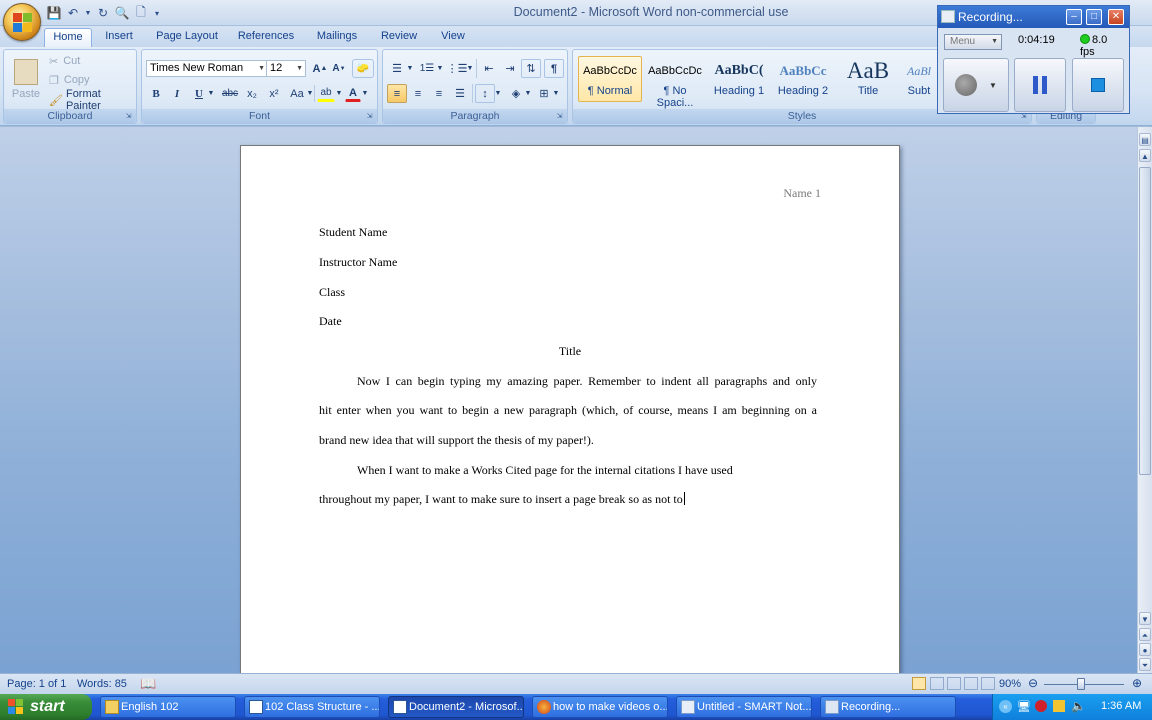  What do you see at coordinates (297, 93) in the screenshot?
I see `change-case-button: Aa` at bounding box center [297, 93].